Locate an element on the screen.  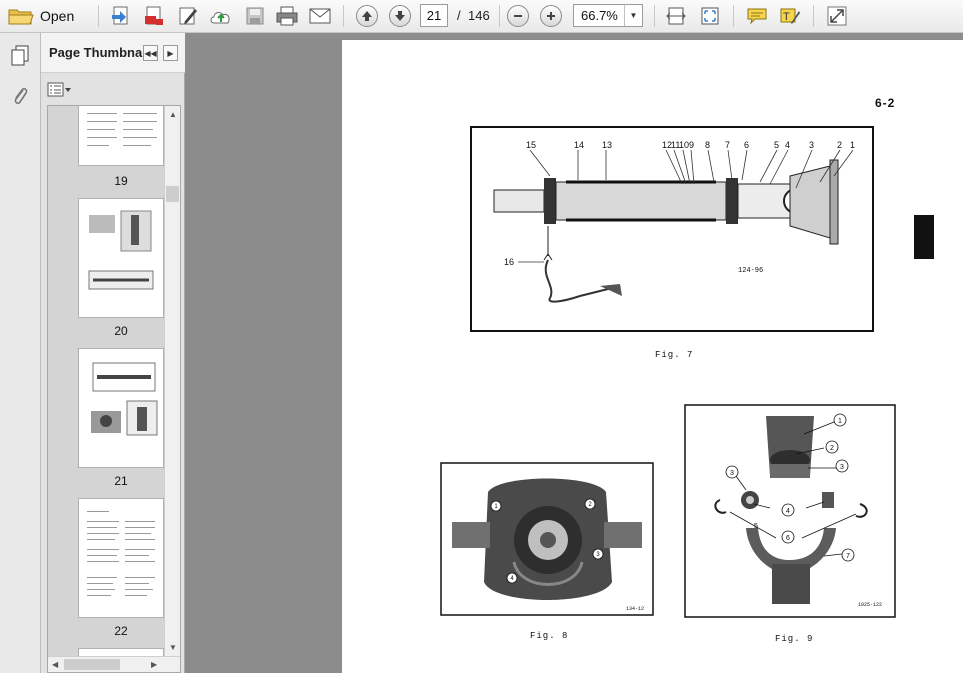
horizontal-scroll-thumb is located at coordinates (92, 664).